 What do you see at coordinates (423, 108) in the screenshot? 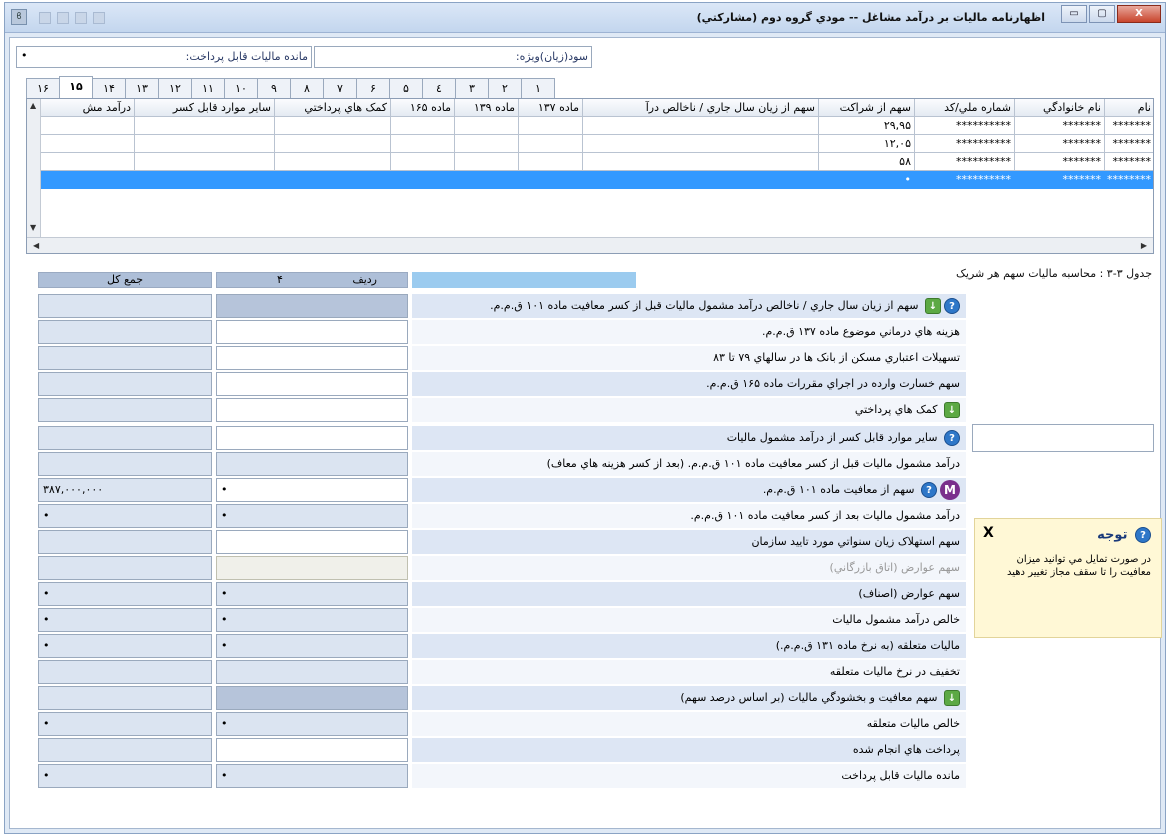
I see `col-header-article-165: ماده ١۶۵` at bounding box center [423, 108].